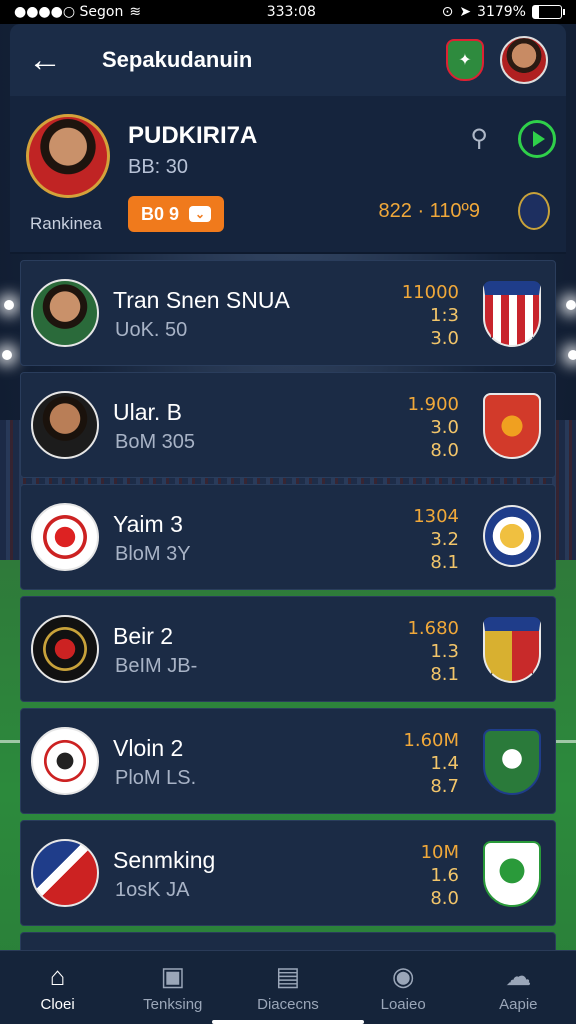 Image resolution: width=576 pixels, height=1024 pixels. Describe the element at coordinates (537, 139) in the screenshot. I see `play-icon` at that location.